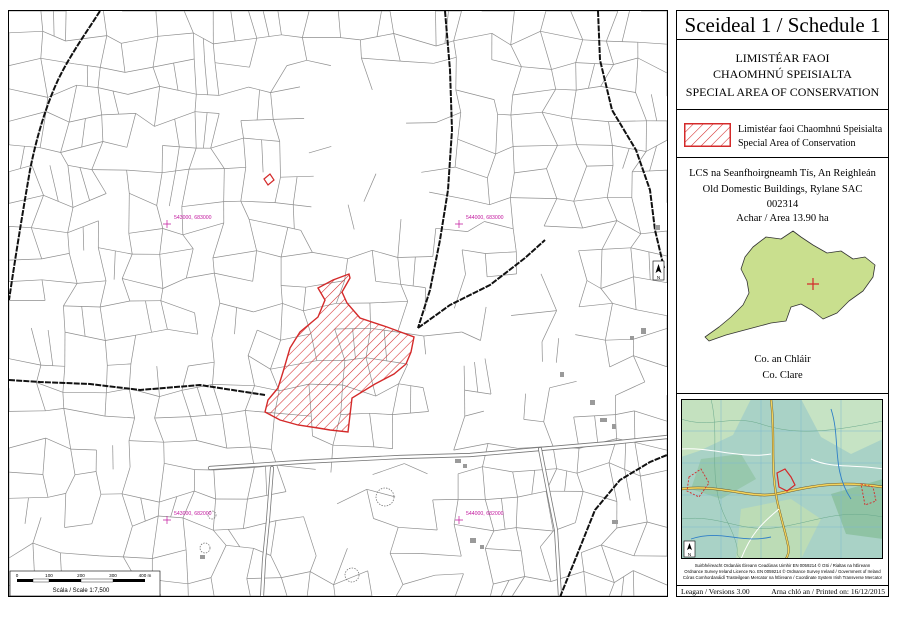 This screenshot has width=900, height=619. Describe the element at coordinates (810, 129) in the screenshot. I see `legend-label-irish: Limistéar faoi Chaomhnú Speisialta` at that location.